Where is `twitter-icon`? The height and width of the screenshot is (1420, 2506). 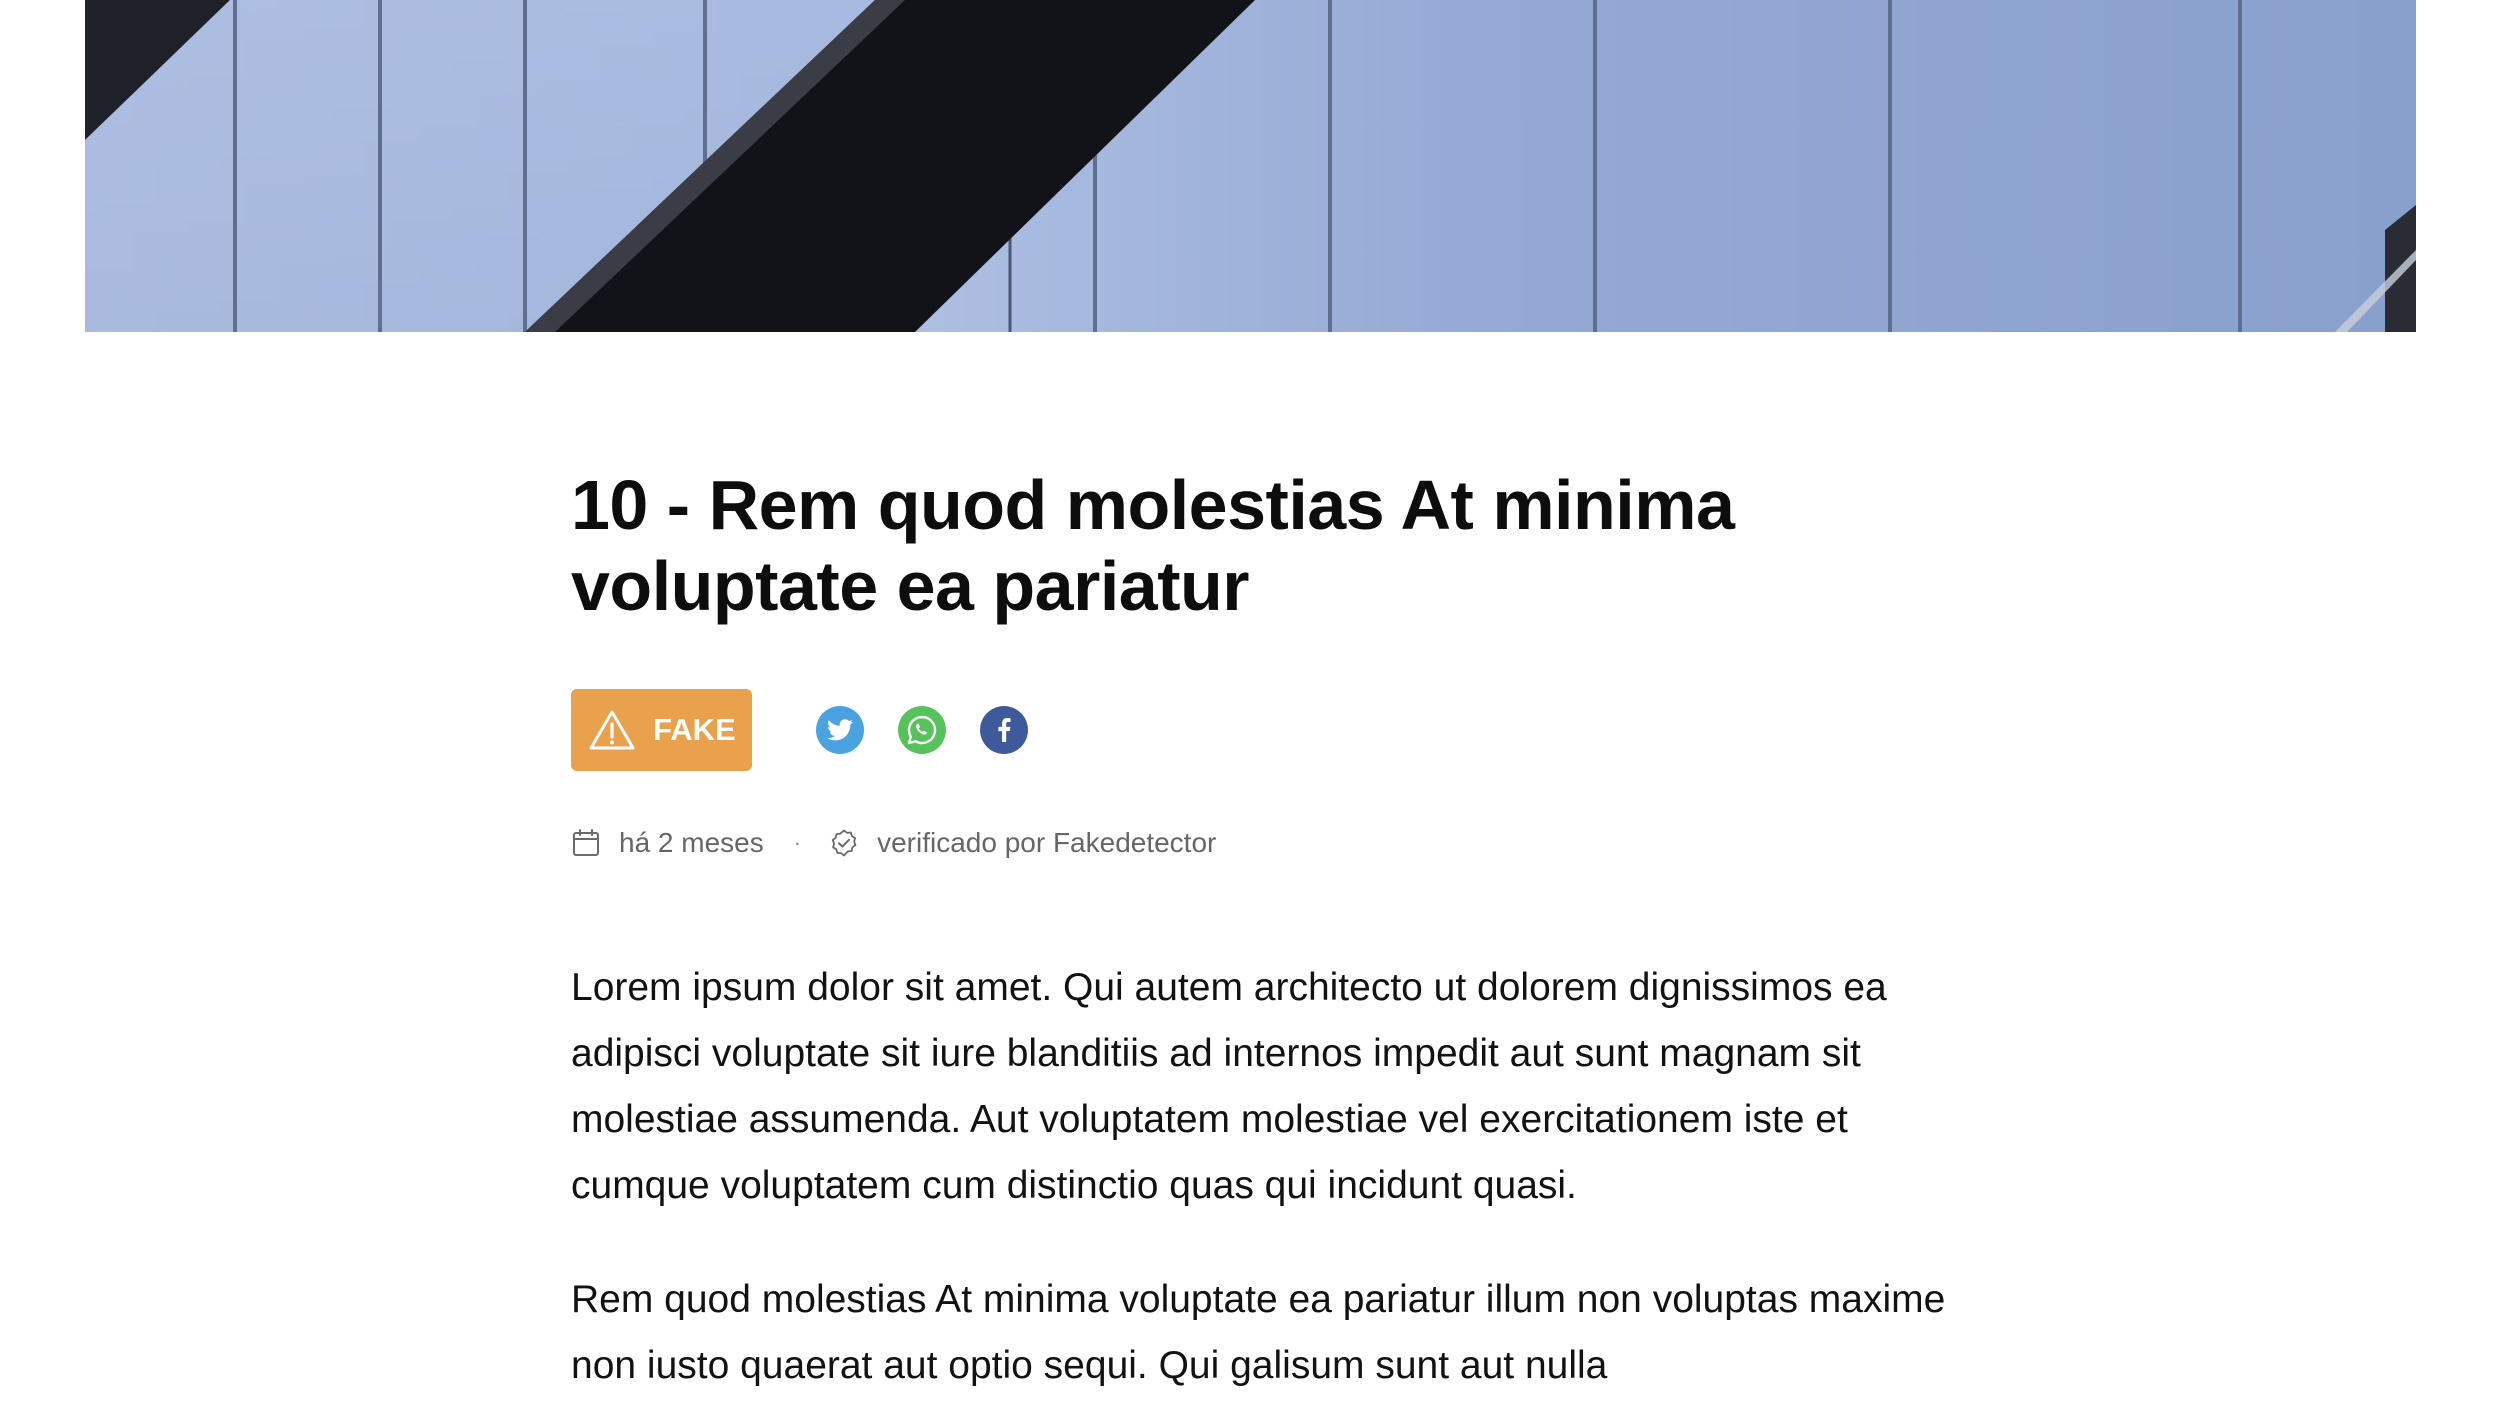 twitter-icon is located at coordinates (839, 730).